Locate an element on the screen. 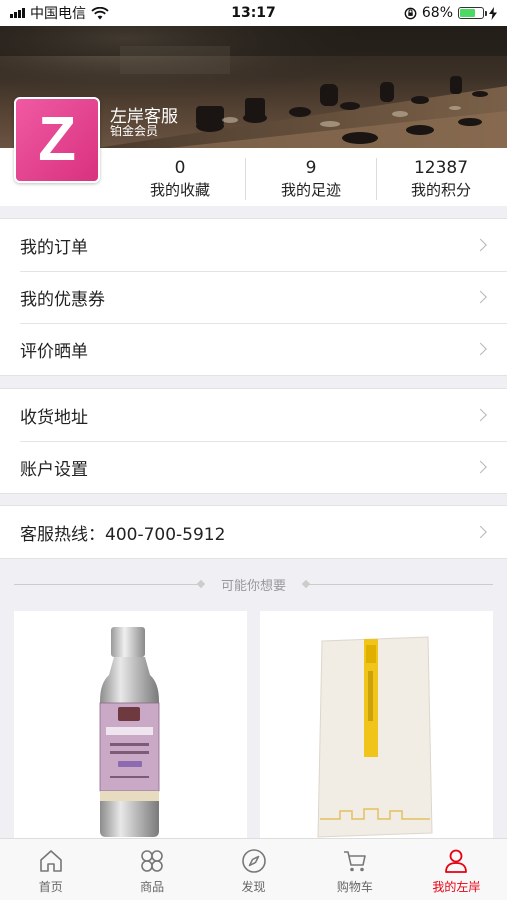 This screenshot has height=900, width=507. avatar-letter: Z is located at coordinates (57, 139).